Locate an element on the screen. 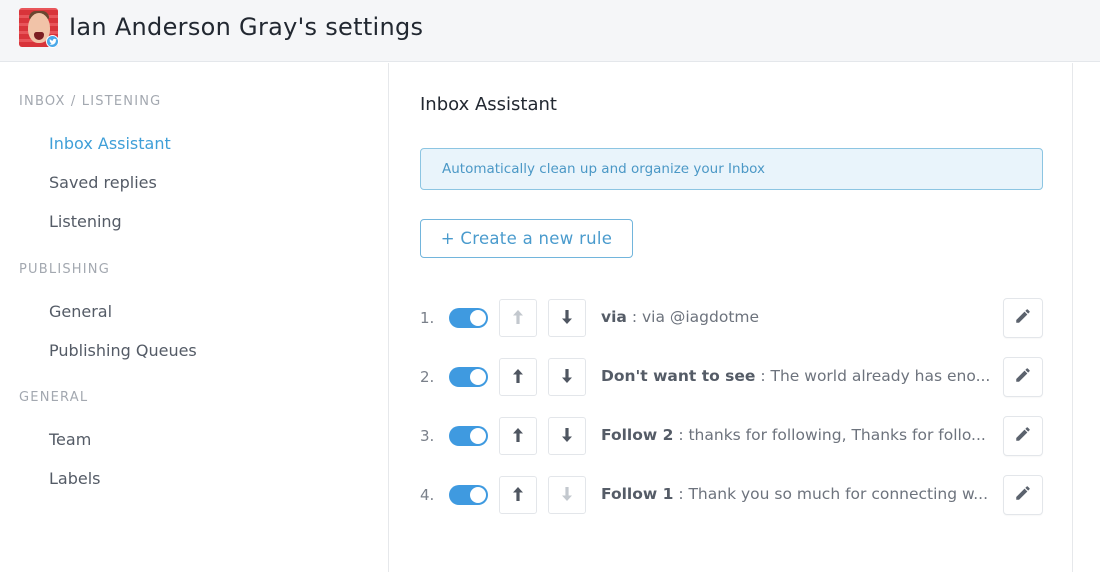 The width and height of the screenshot is (1100, 572). right-panel-edge is located at coordinates (1086, 317).